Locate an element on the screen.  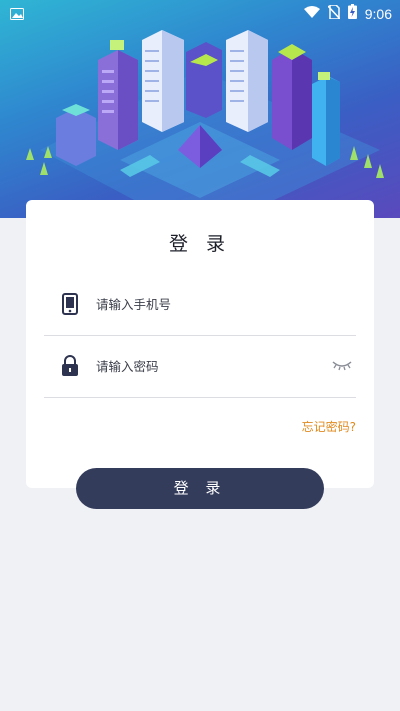
status-bar: 9:06 is located at coordinates (200, 12).